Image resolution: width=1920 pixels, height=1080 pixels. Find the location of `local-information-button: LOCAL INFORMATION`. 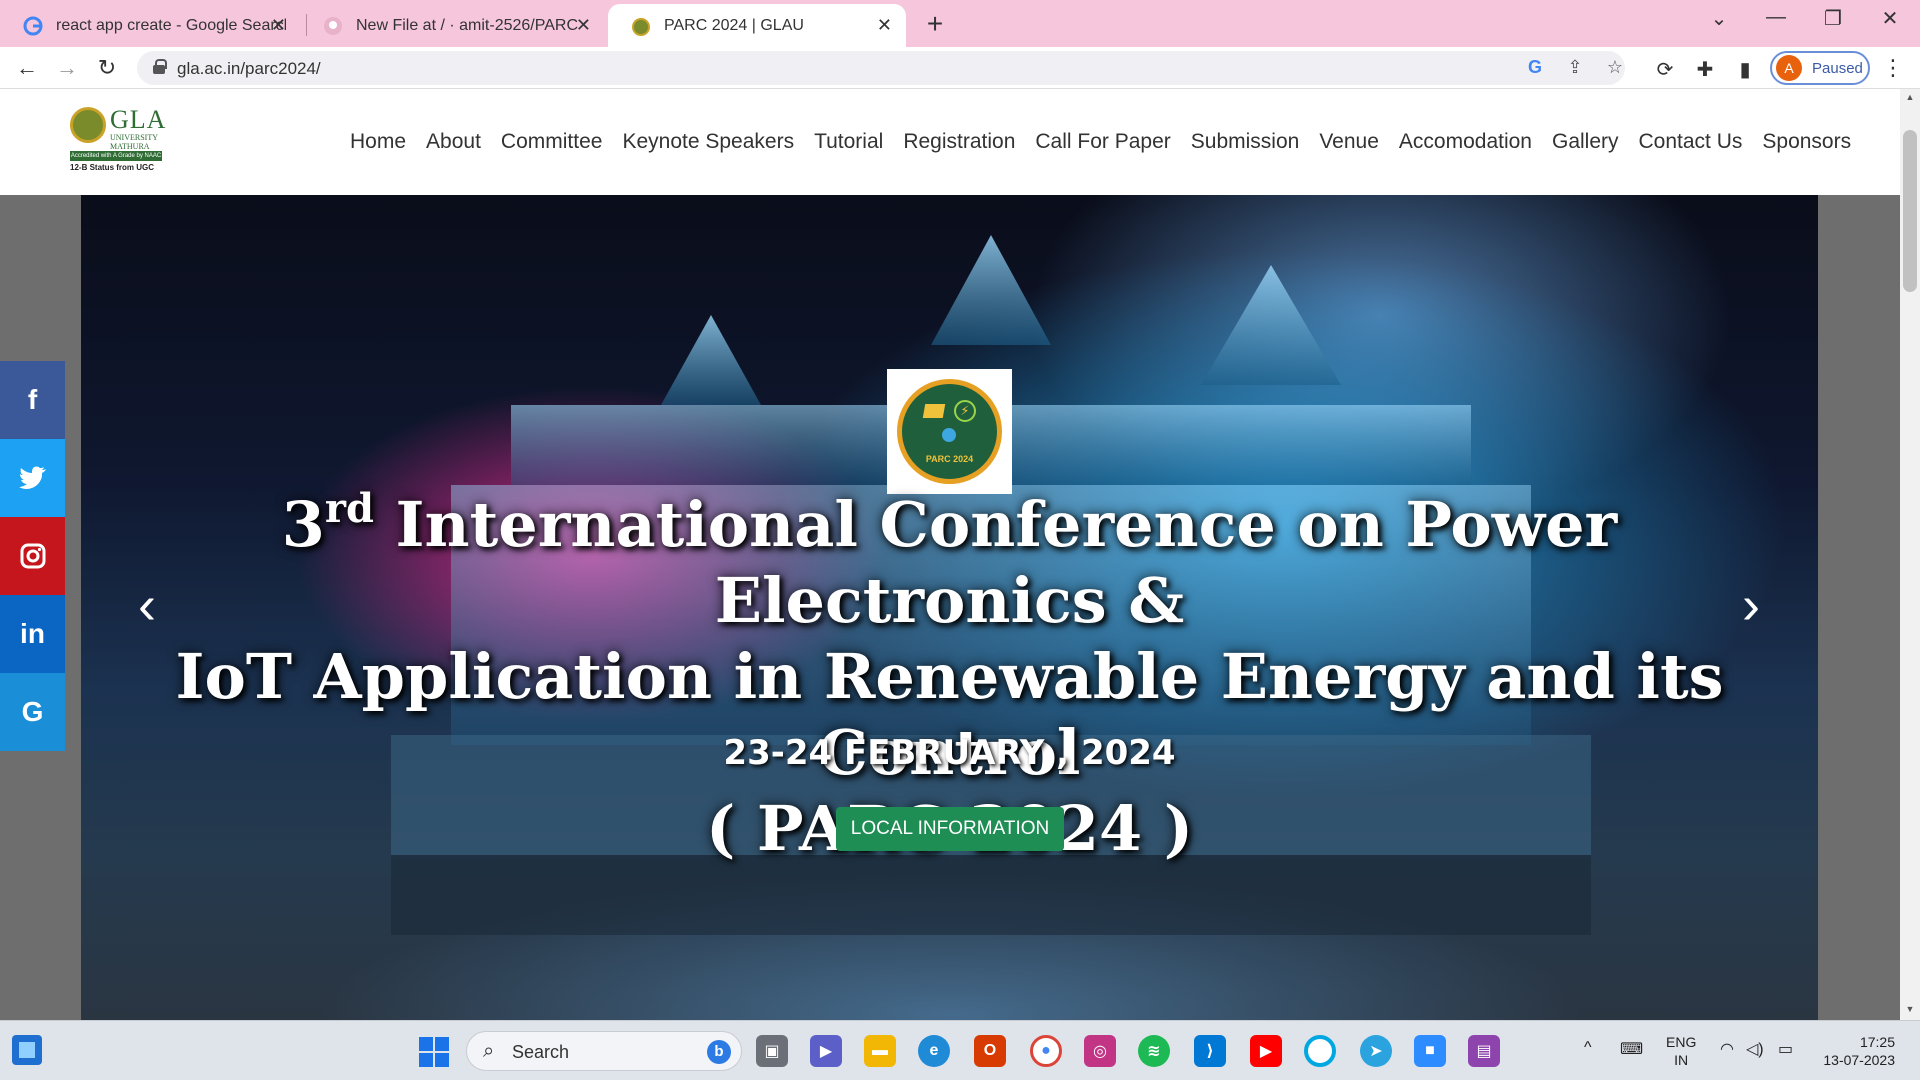

local-information-button: LOCAL INFORMATION is located at coordinates (950, 829).